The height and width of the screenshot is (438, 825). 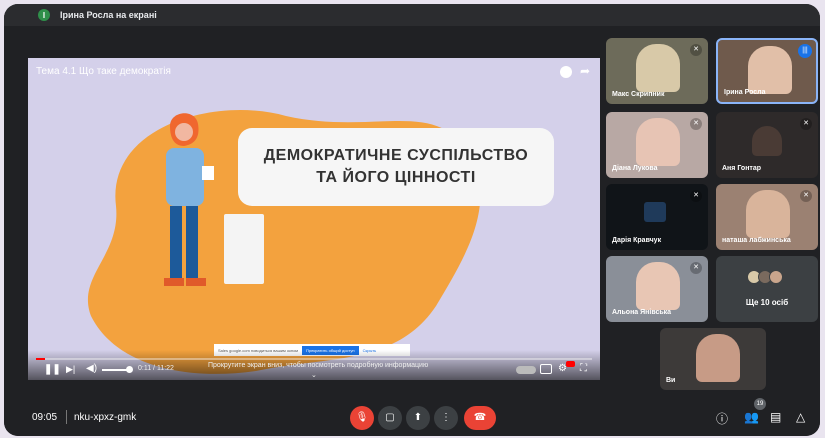 I want to click on speaking-icon: |||, so click(x=805, y=51).